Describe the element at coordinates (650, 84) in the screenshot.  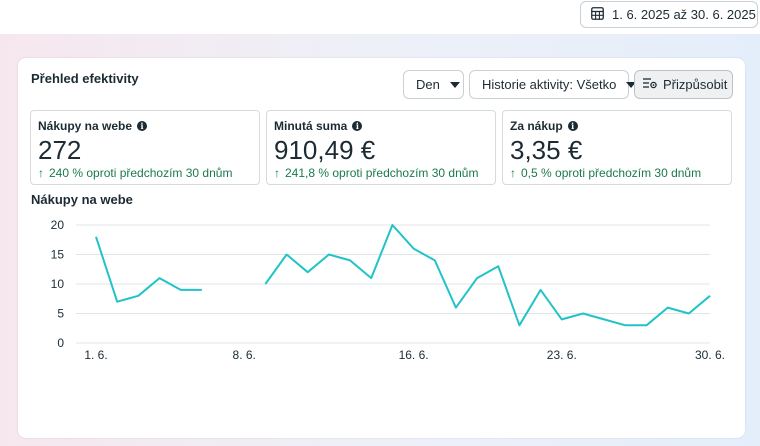
I see `customize-settings-icon` at that location.